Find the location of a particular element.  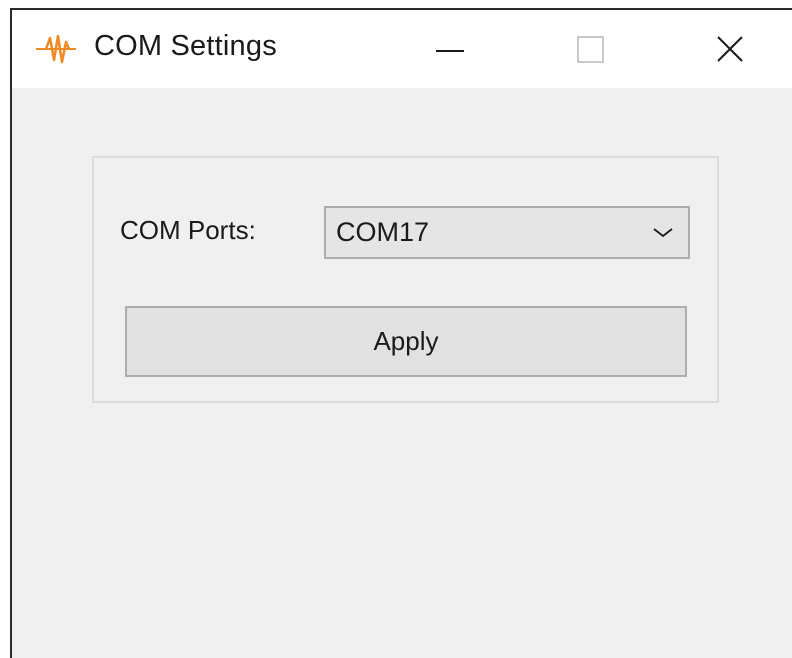

maximize-button is located at coordinates (593, 49).